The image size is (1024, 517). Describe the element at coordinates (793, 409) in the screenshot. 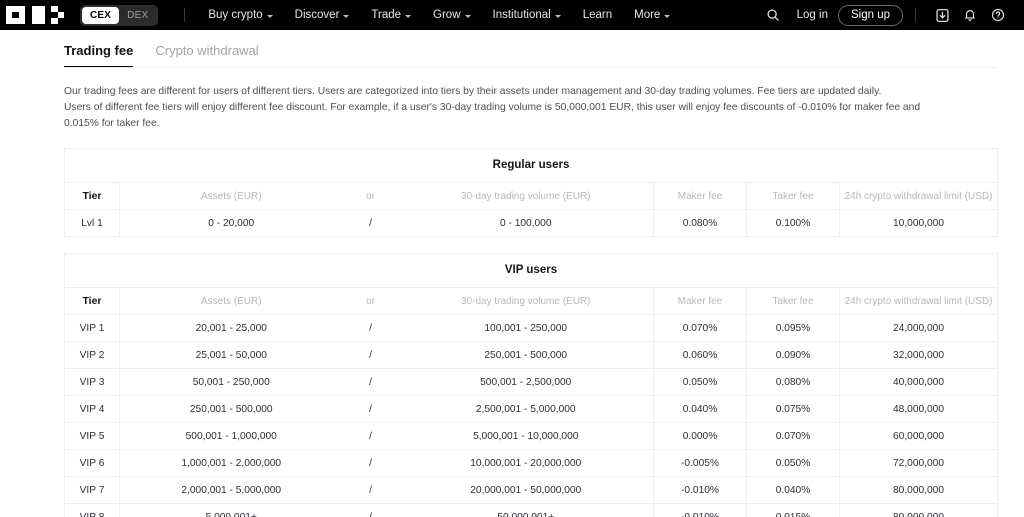

I see `cell-taker-fee: 0.075%` at that location.